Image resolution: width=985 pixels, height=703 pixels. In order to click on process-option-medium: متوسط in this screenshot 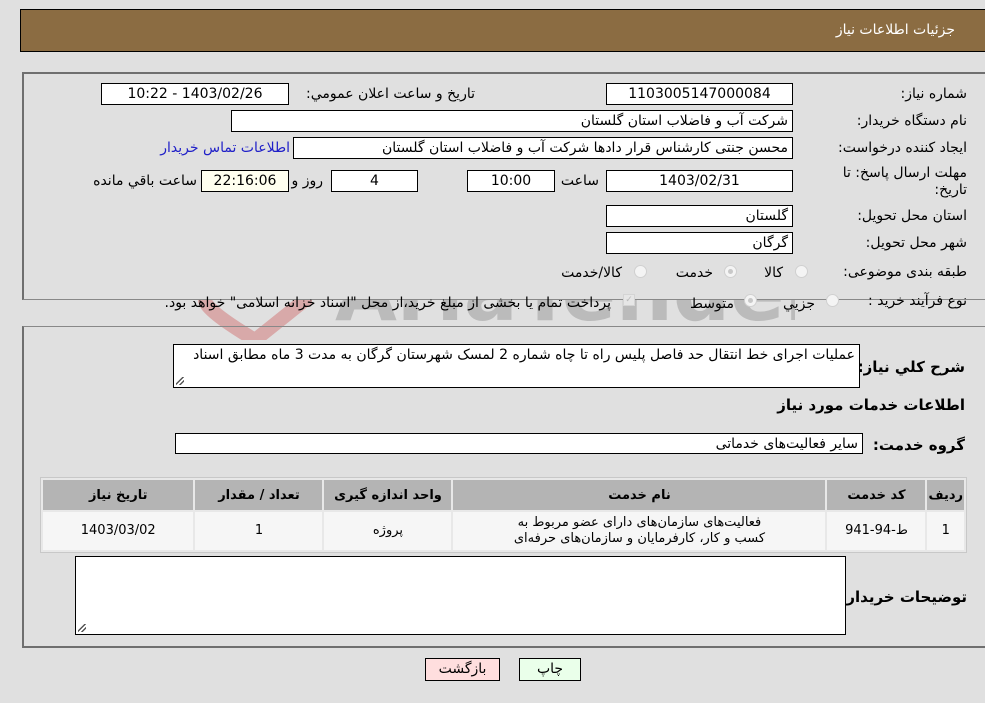, I will do `click(712, 304)`.